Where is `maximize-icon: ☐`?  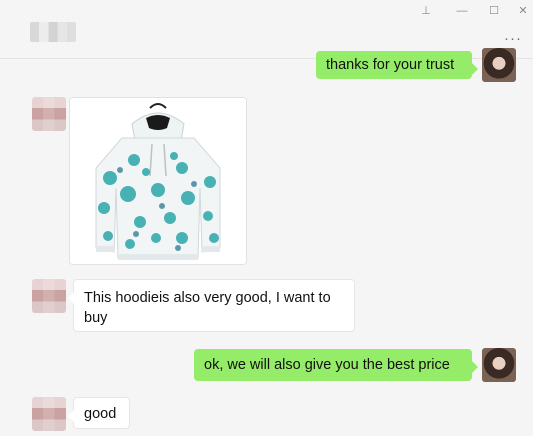 maximize-icon: ☐ is located at coordinates (494, 11).